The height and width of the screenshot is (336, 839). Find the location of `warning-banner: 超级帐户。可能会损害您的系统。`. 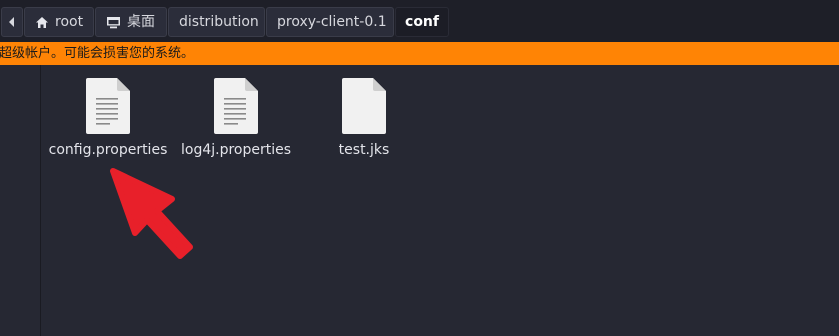

warning-banner: 超级帐户。可能会损害您的系统。 is located at coordinates (419, 53).